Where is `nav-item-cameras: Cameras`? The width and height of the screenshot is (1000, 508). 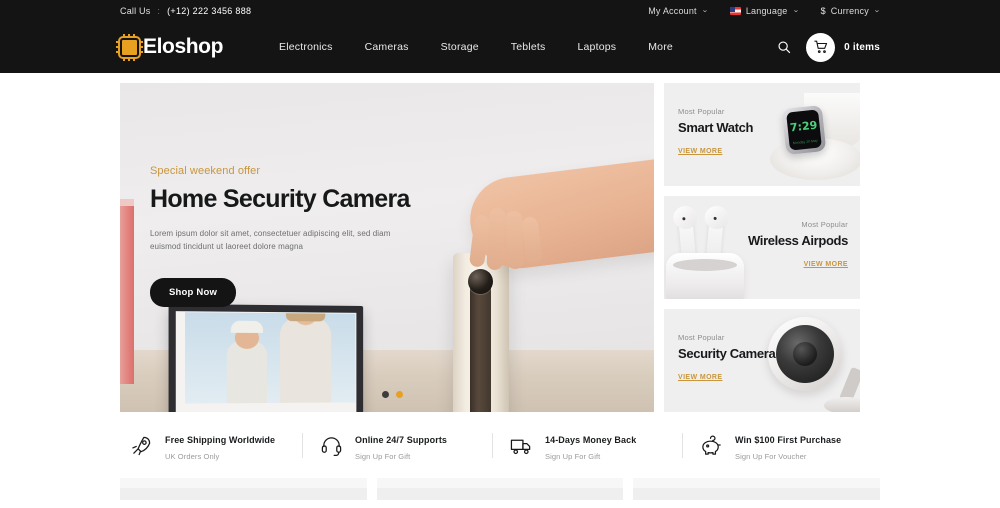
nav-item-cameras: Cameras is located at coordinates (387, 47).